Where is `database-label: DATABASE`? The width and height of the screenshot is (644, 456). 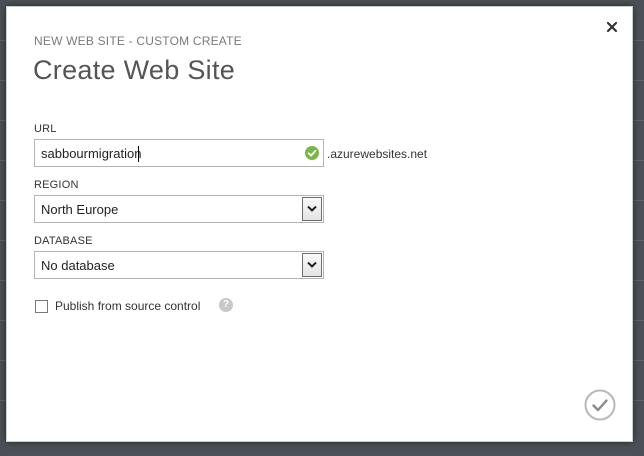 database-label: DATABASE is located at coordinates (63, 241).